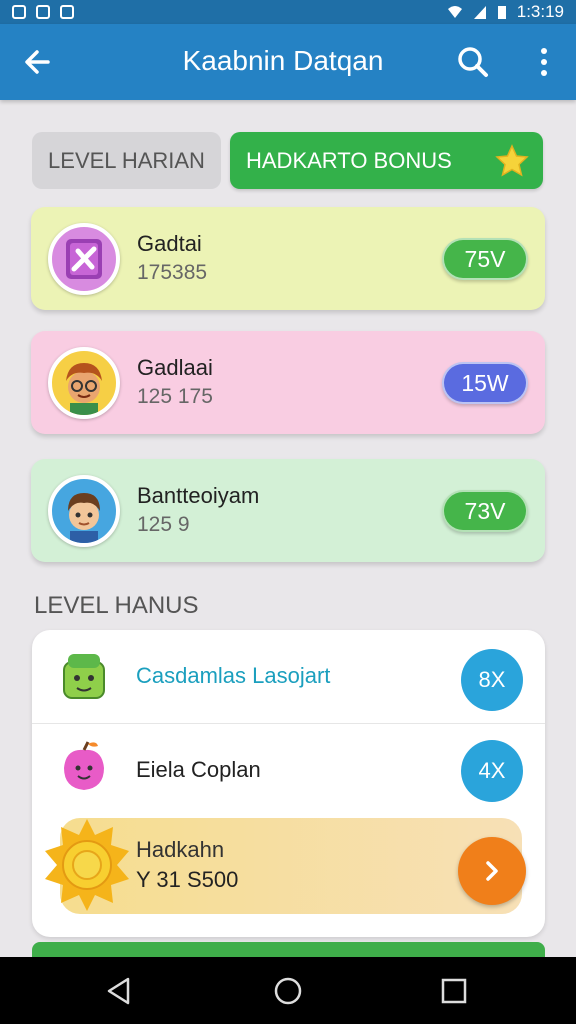 The image size is (576, 1024). What do you see at coordinates (116, 605) in the screenshot?
I see `section-title: LEVEL HANUS` at bounding box center [116, 605].